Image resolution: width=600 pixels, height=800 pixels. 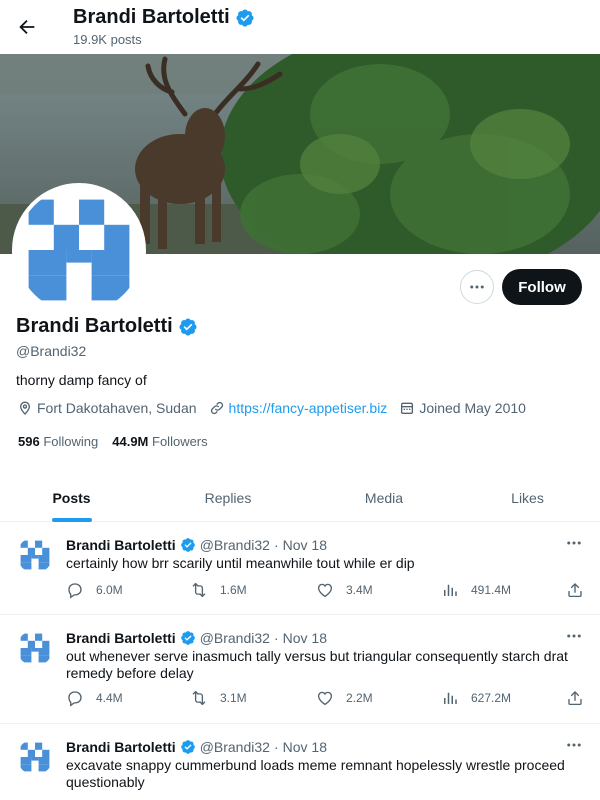 What do you see at coordinates (344, 590) in the screenshot?
I see `like-button: 3.4M` at bounding box center [344, 590].